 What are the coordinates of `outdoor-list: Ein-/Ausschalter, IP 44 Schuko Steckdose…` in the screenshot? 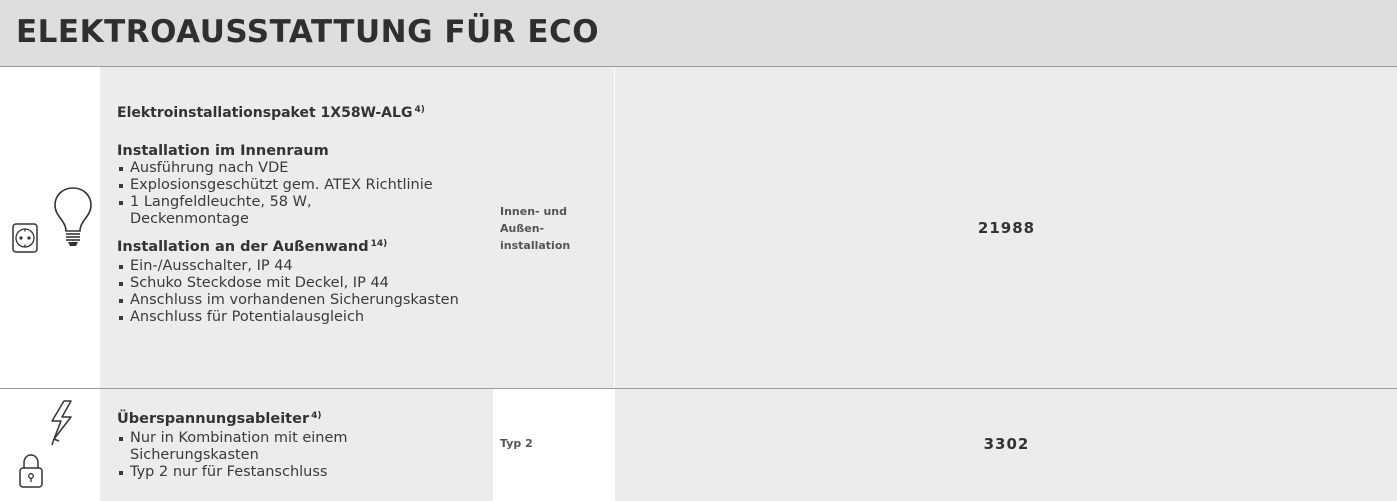 It's located at (302, 292).